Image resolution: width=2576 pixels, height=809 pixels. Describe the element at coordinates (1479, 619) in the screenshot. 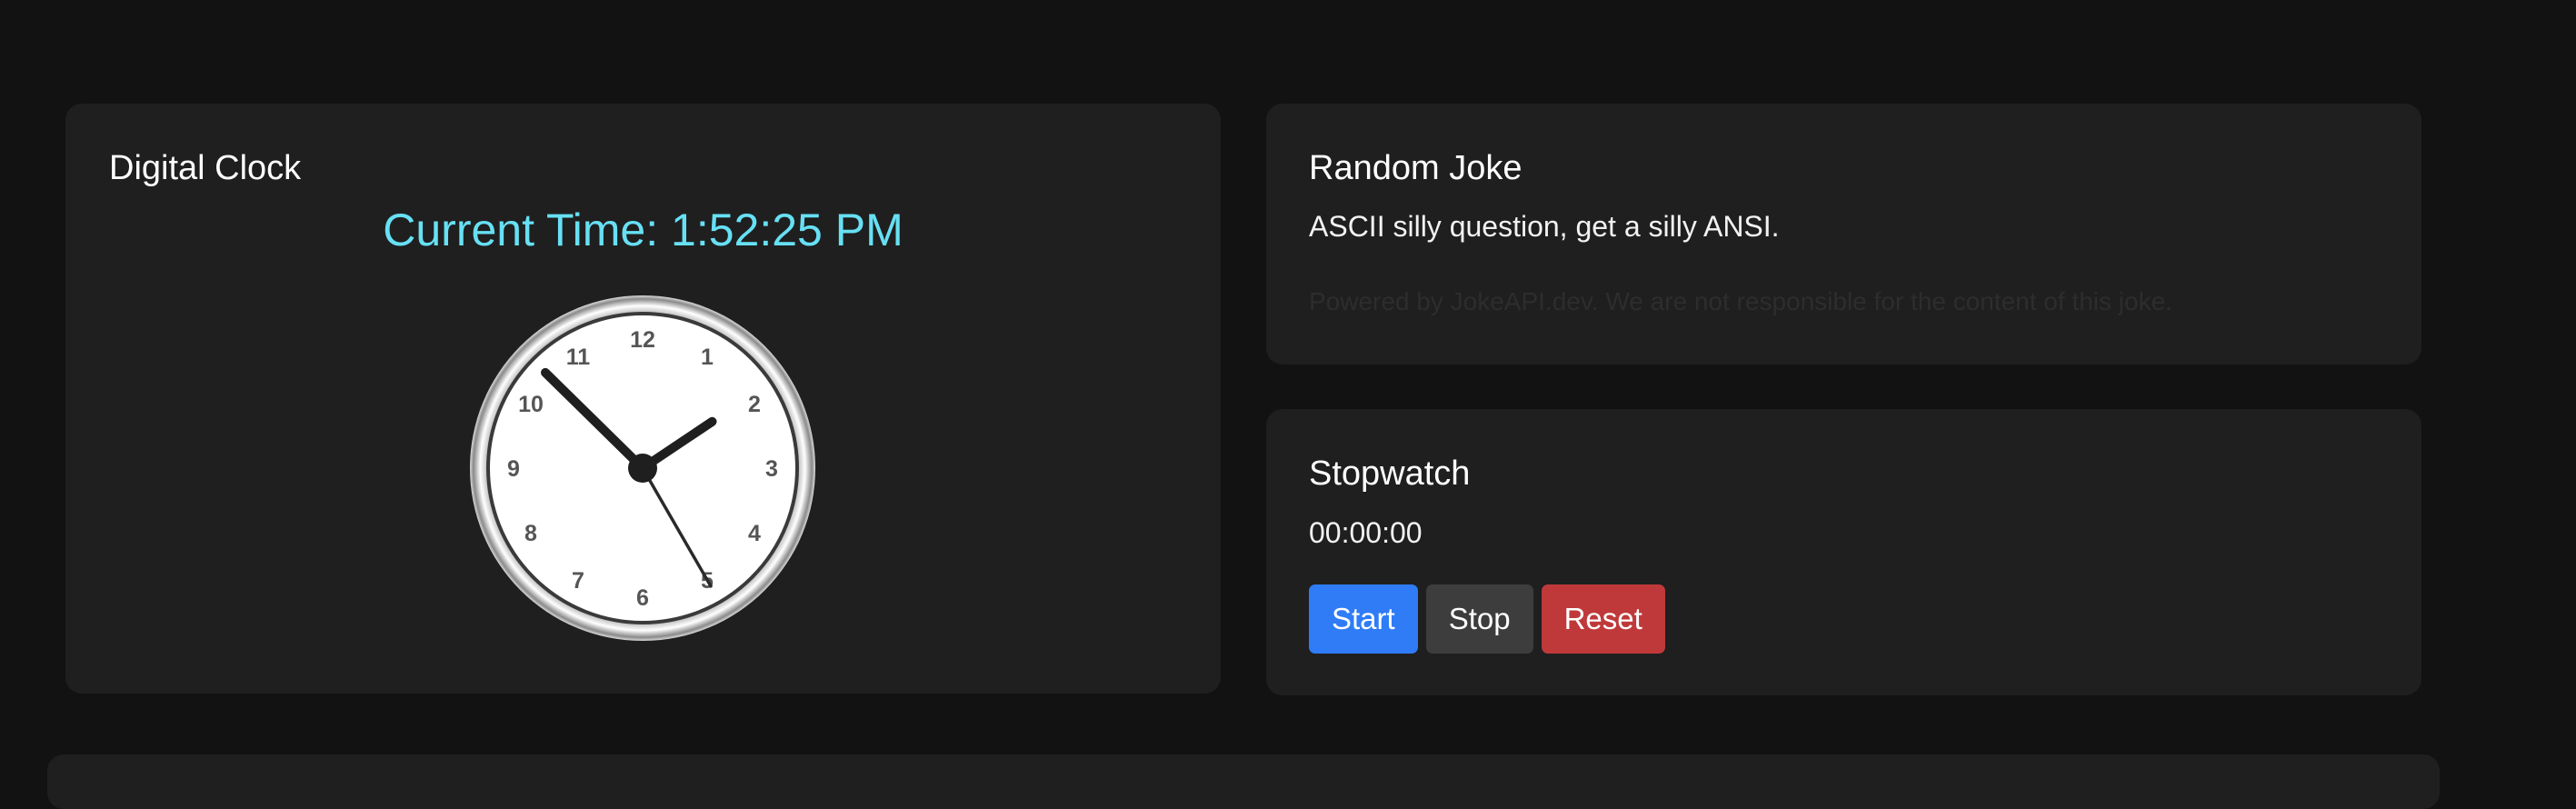

I see `stop-button: Stop` at that location.